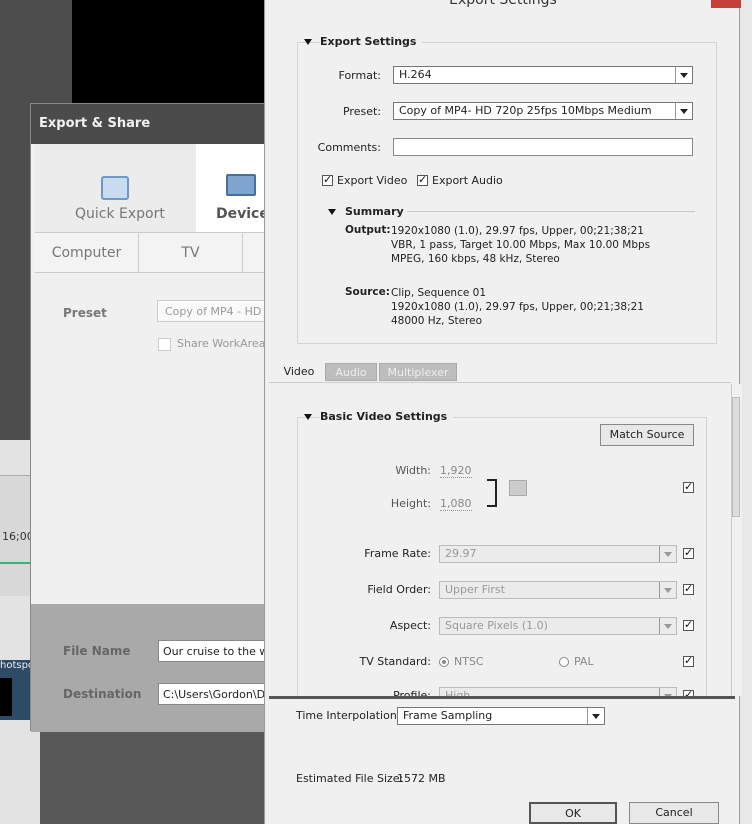  Describe the element at coordinates (688, 660) in the screenshot. I see `tv-standard-checkbox` at that location.